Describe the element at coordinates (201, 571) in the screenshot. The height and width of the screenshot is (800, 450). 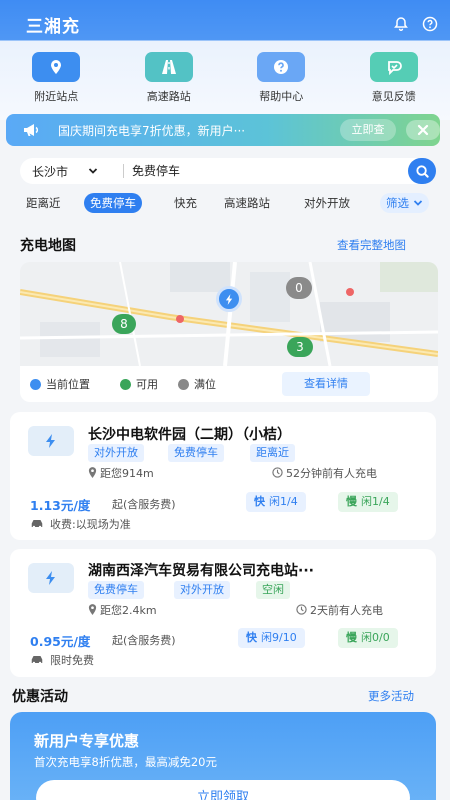
I see `station-name: 湖南西泽汽车贸易有限公司充电站···` at that location.